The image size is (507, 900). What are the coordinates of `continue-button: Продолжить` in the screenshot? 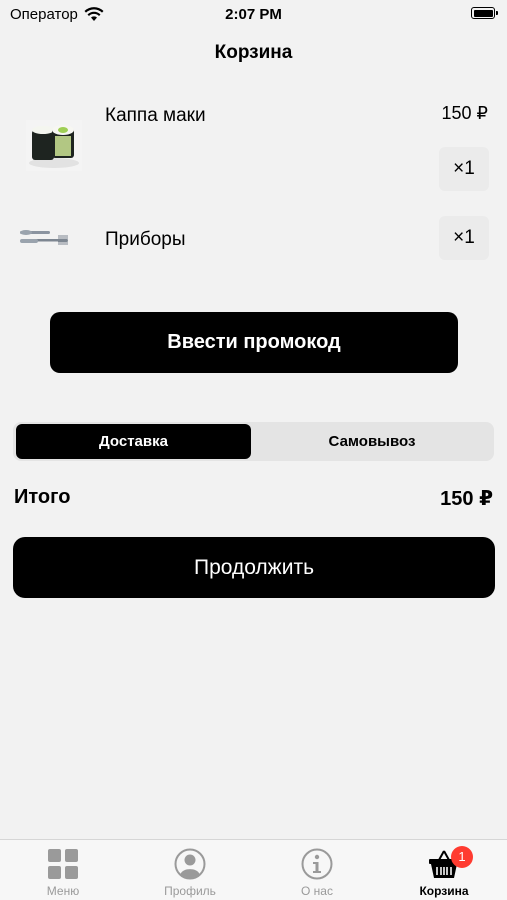 It's located at (254, 567).